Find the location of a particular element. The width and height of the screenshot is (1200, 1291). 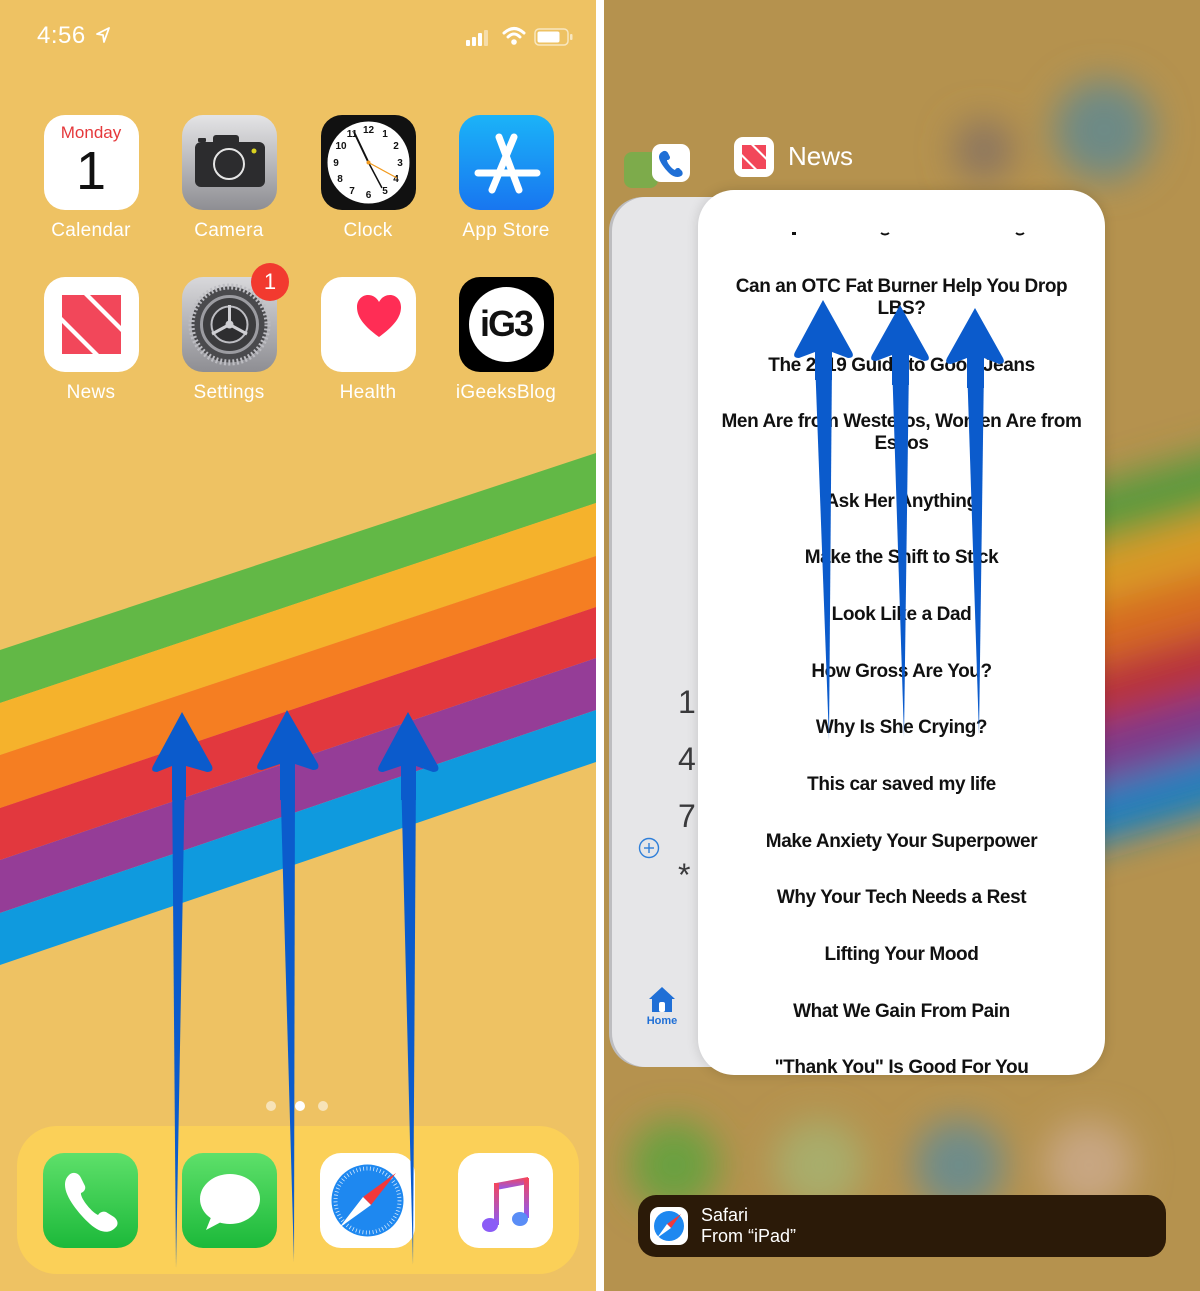

calendar-icon: Monday 1 is located at coordinates (91, 162).